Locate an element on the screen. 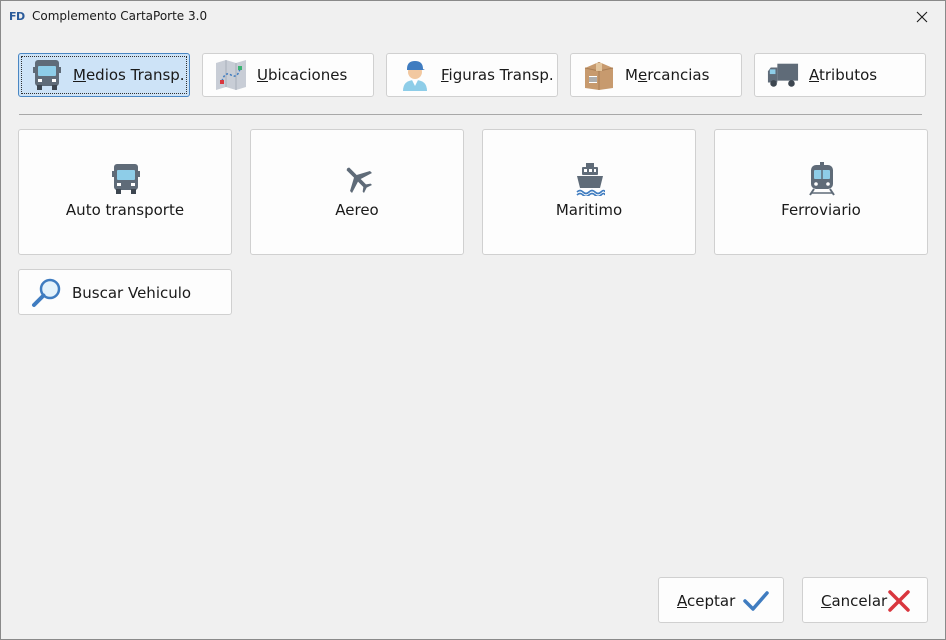  ship-icon is located at coordinates (590, 179).